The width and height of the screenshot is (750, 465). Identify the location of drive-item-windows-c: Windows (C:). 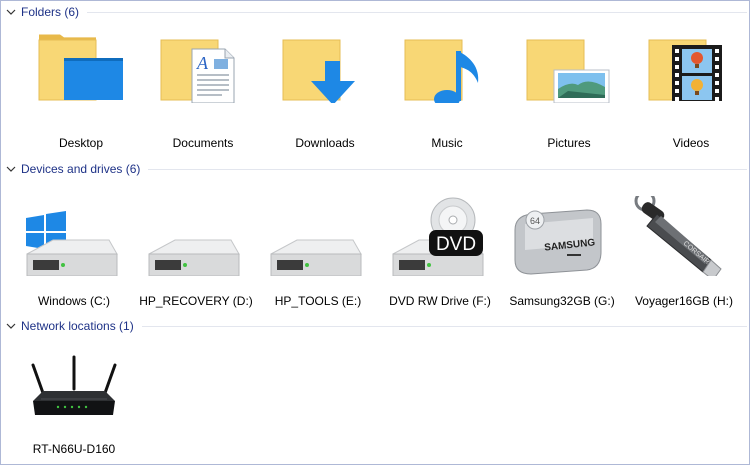
(74, 256).